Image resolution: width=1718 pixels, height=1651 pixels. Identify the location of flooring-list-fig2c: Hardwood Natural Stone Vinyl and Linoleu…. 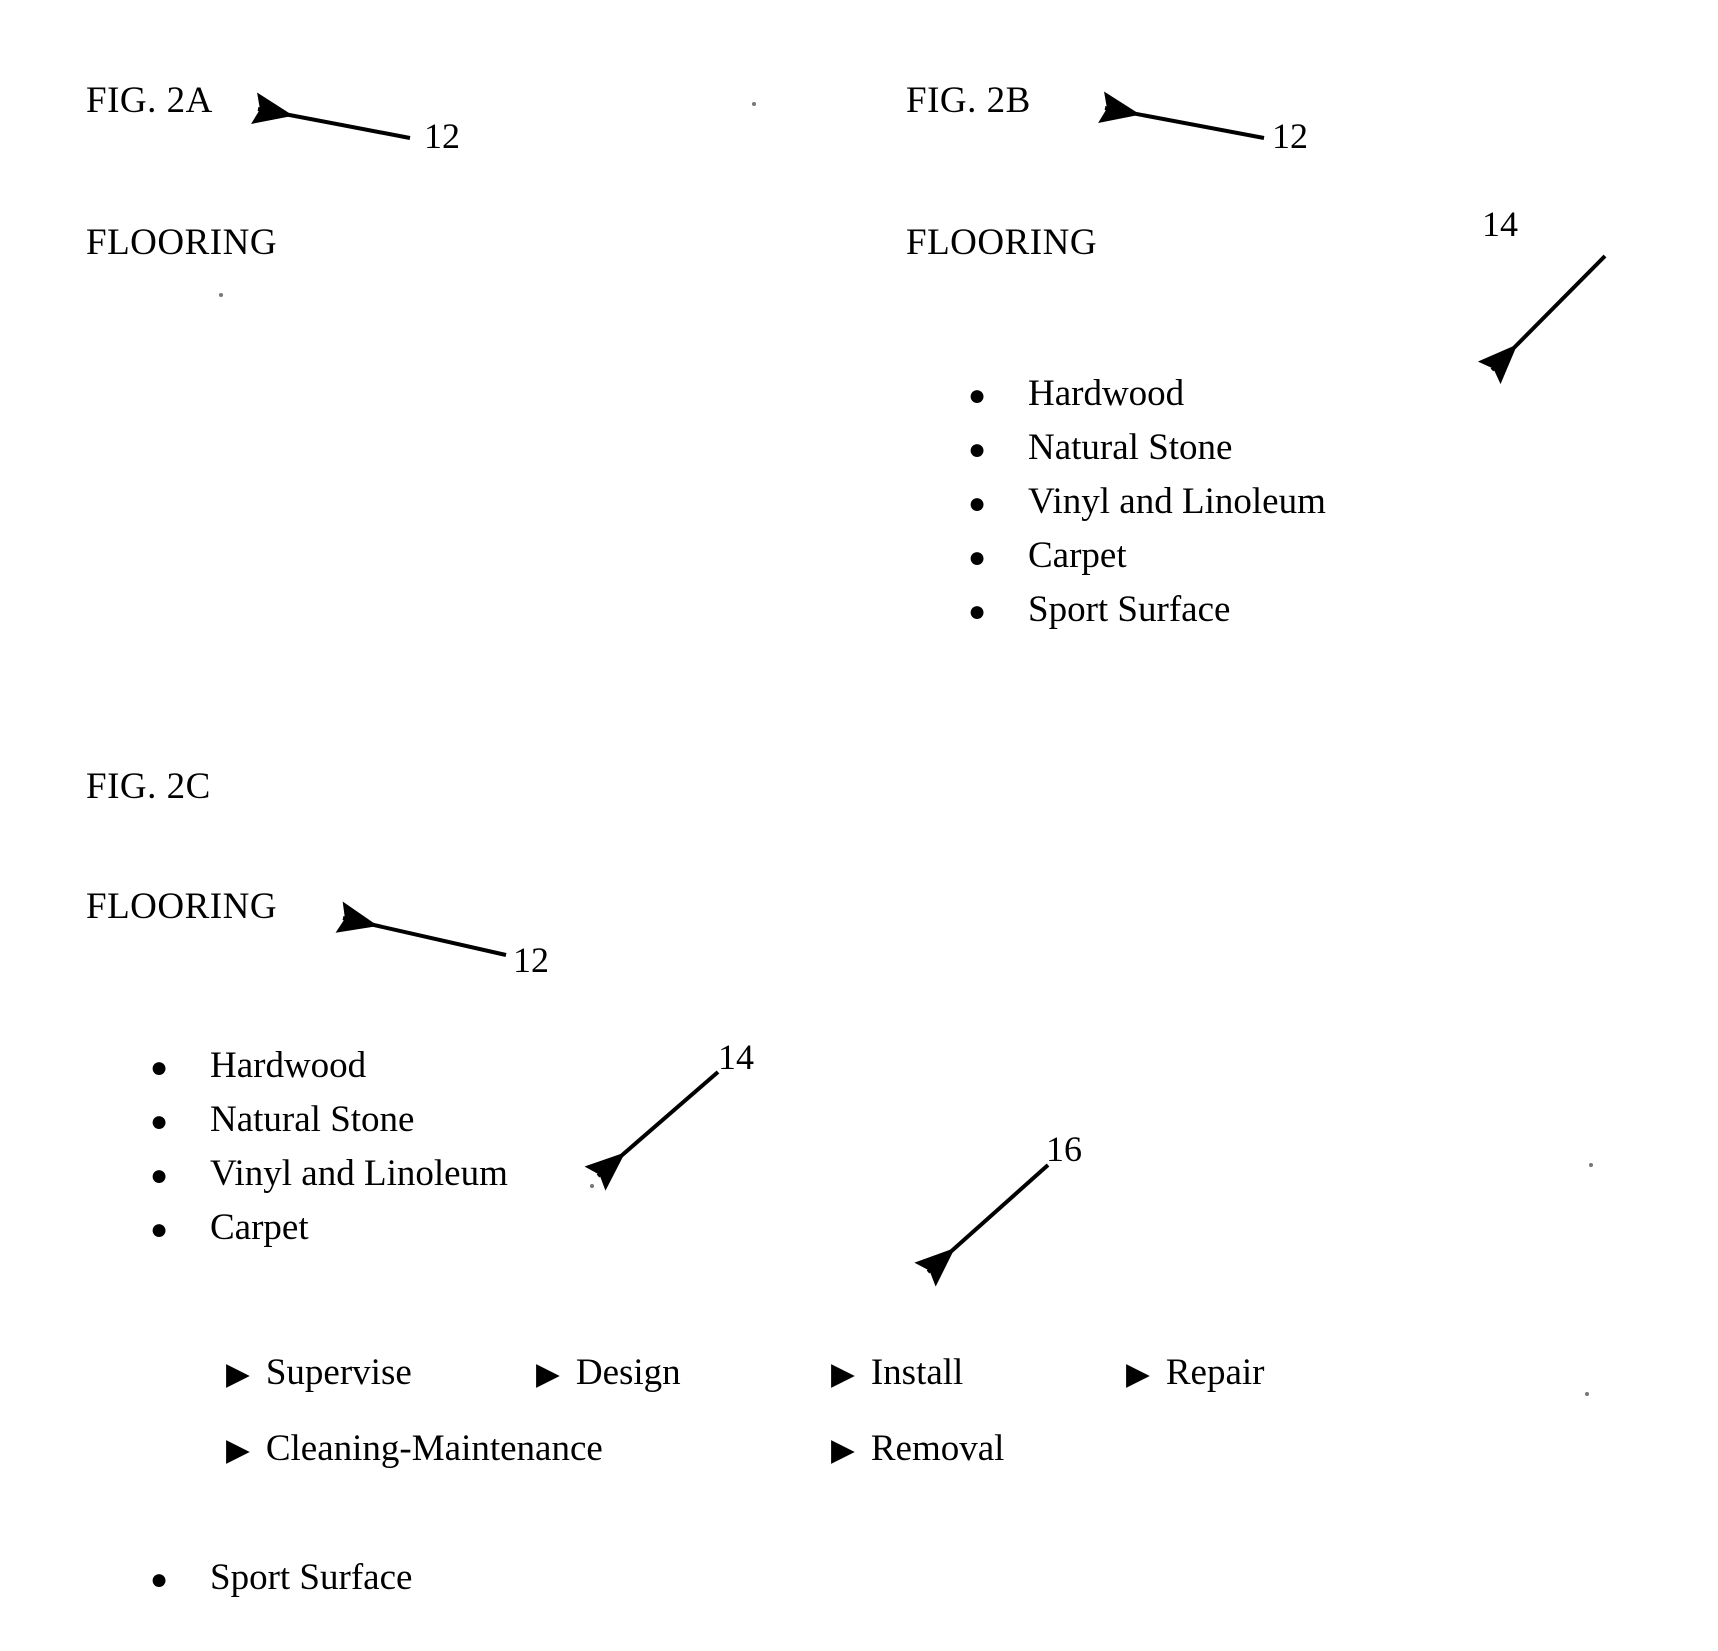
(329, 1148).